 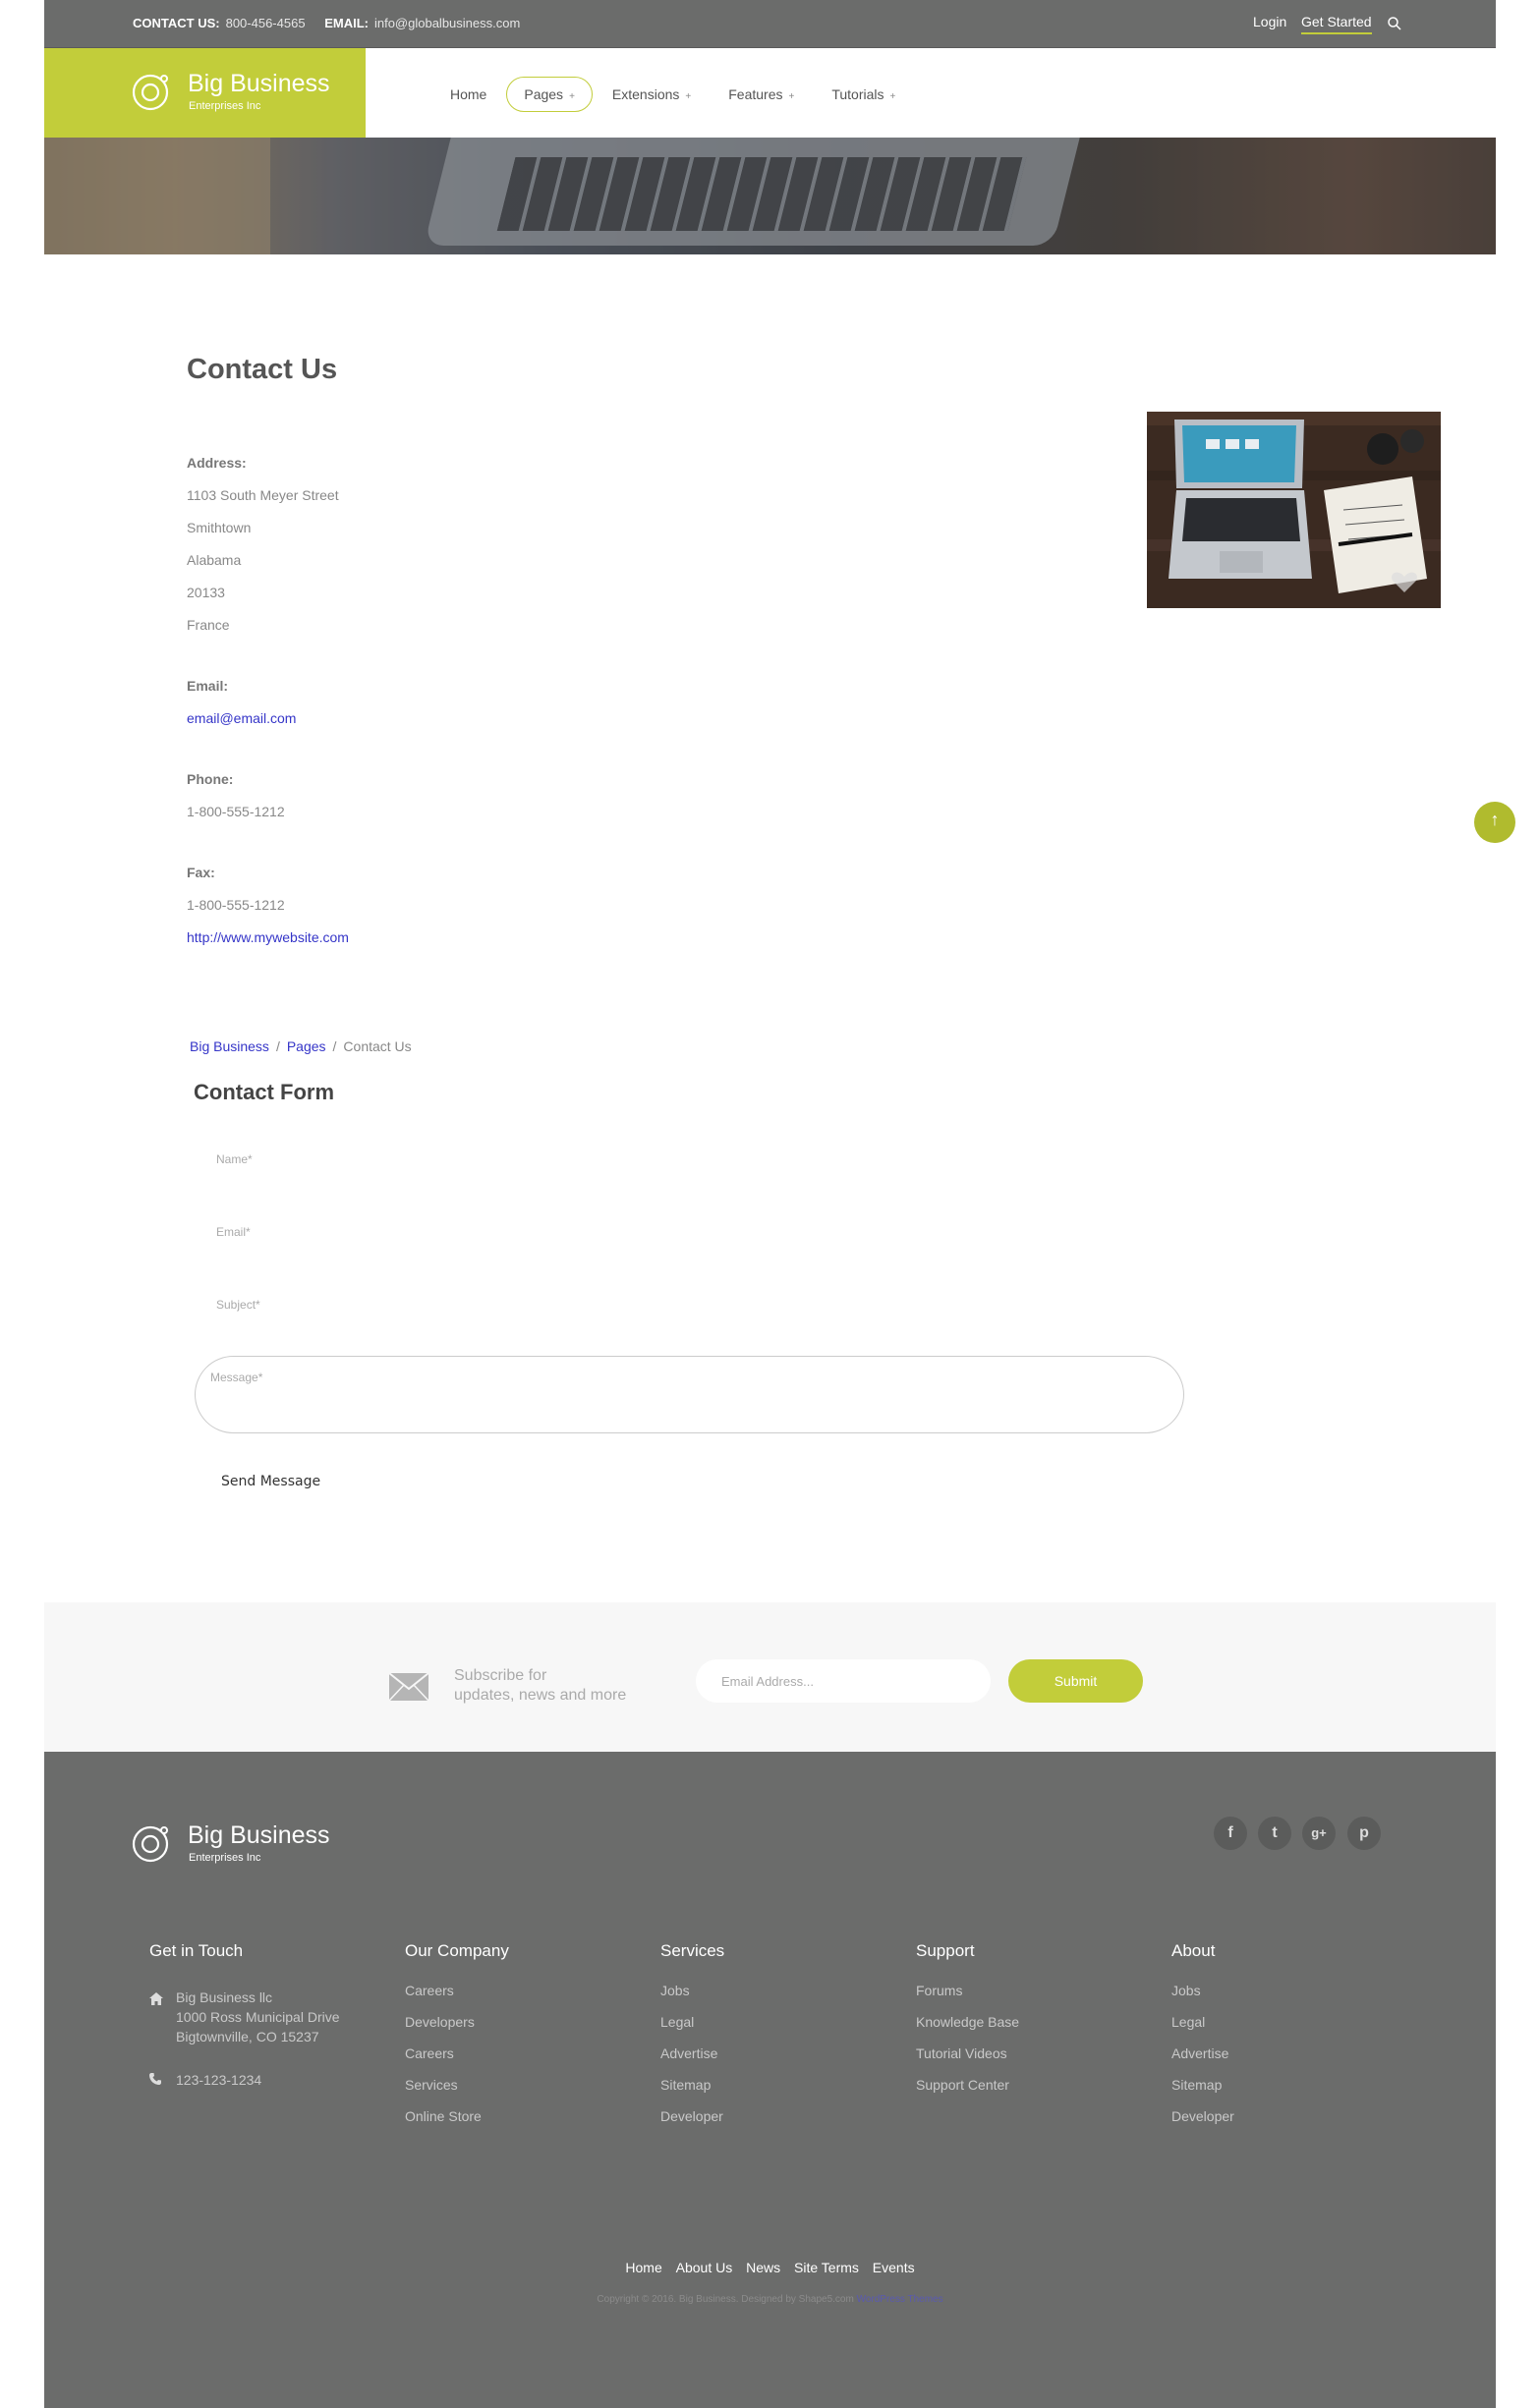 I want to click on address-line: France, so click(x=208, y=625).